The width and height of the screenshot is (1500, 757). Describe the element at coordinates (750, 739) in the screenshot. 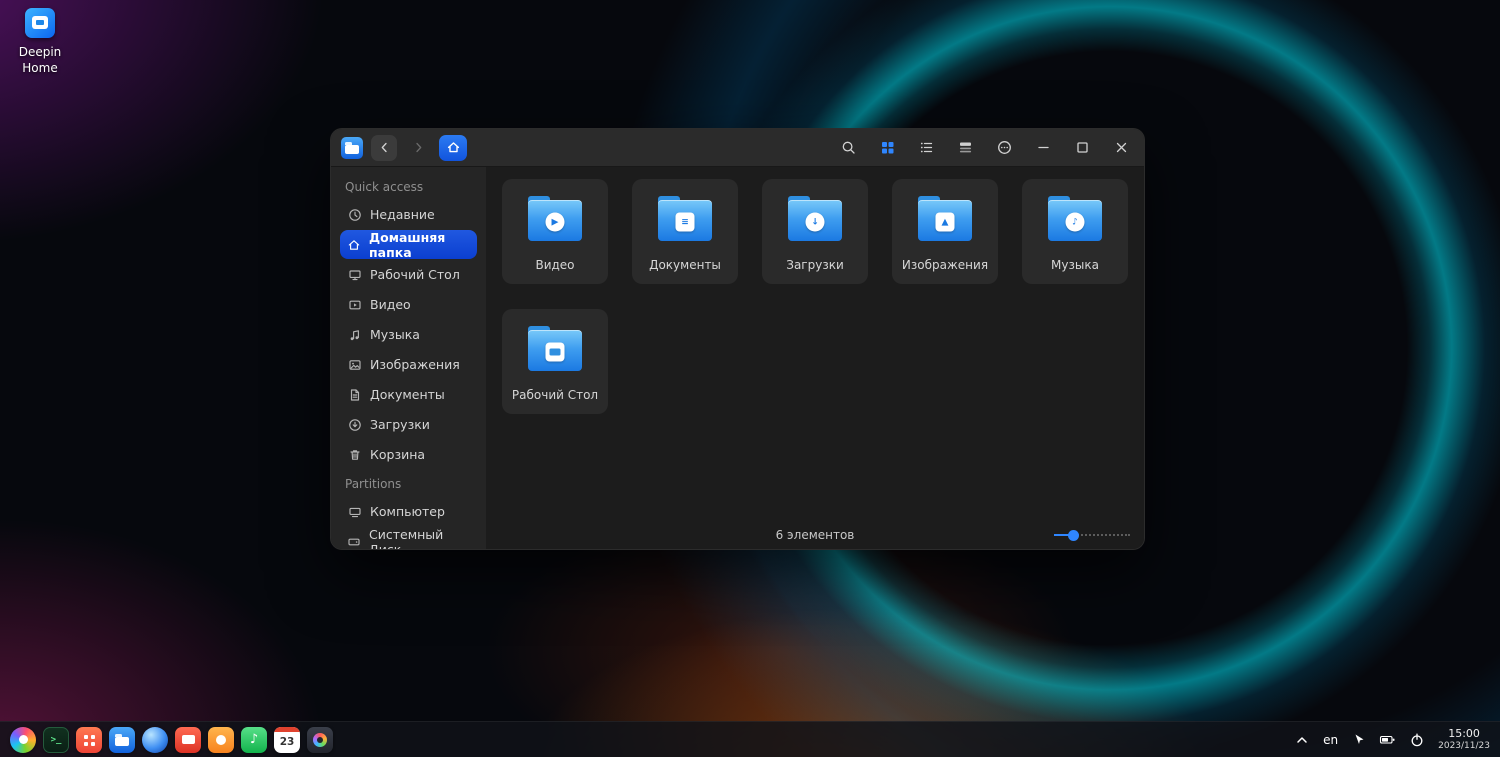

I see `taskbar: >_ ♪ 23 en 15:00 2023/11/23` at that location.